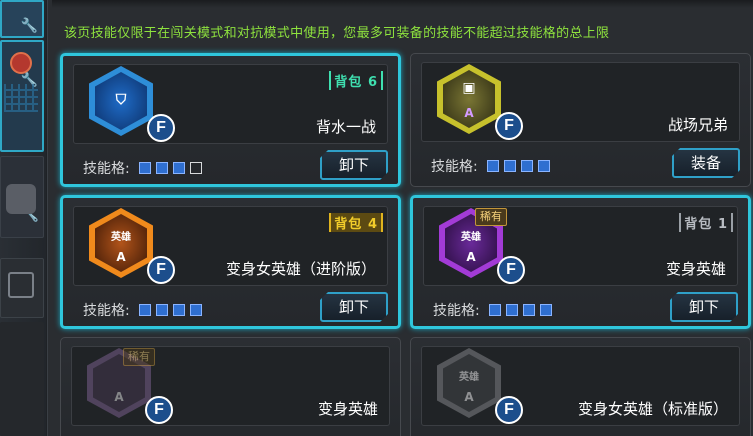 The width and height of the screenshot is (753, 436). What do you see at coordinates (706, 222) in the screenshot?
I see `bag-slot-badge: 背包 1` at bounding box center [706, 222].